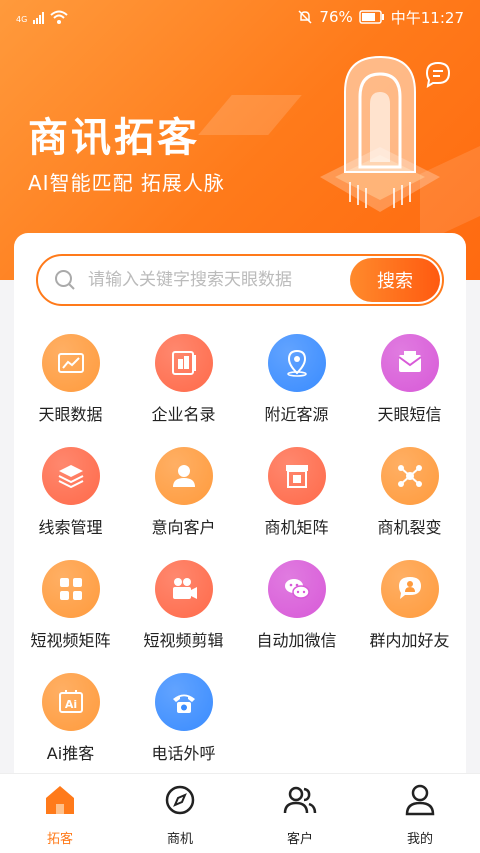 The width and height of the screenshot is (480, 853). Describe the element at coordinates (179, 839) in the screenshot. I see `tab-label: 商机` at that location.